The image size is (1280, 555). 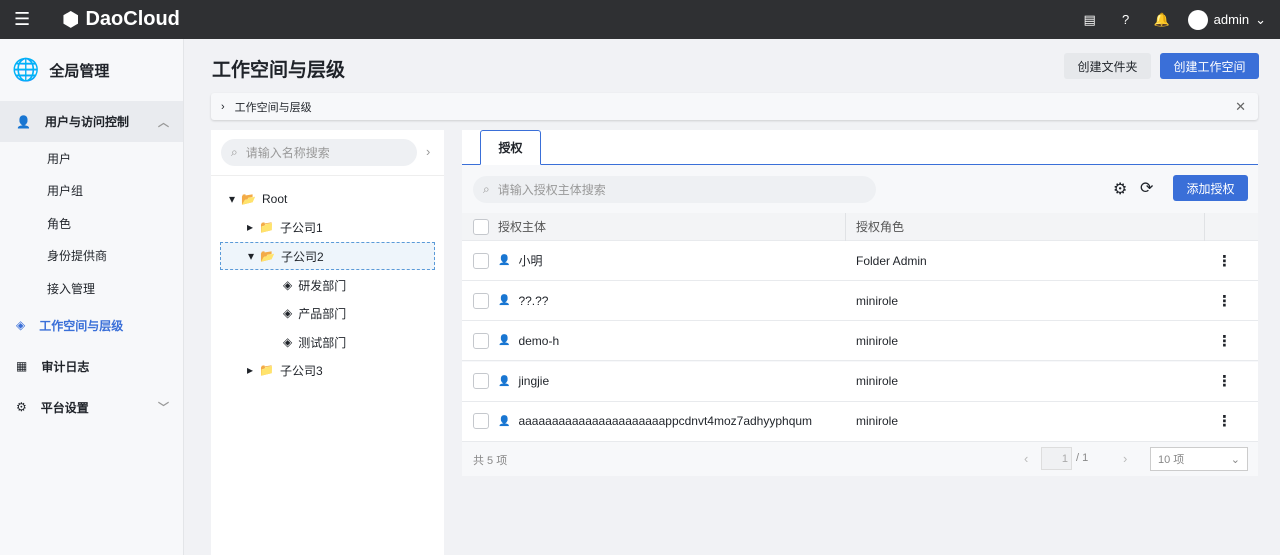 What do you see at coordinates (91, 288) in the screenshot?
I see `sidebar-item-access: 接入管理` at bounding box center [91, 288].